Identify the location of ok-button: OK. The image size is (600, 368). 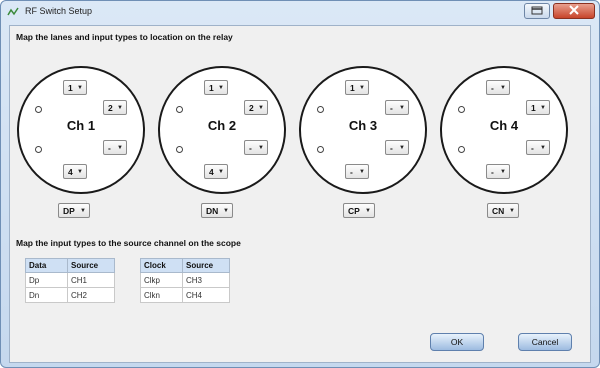
(457, 342).